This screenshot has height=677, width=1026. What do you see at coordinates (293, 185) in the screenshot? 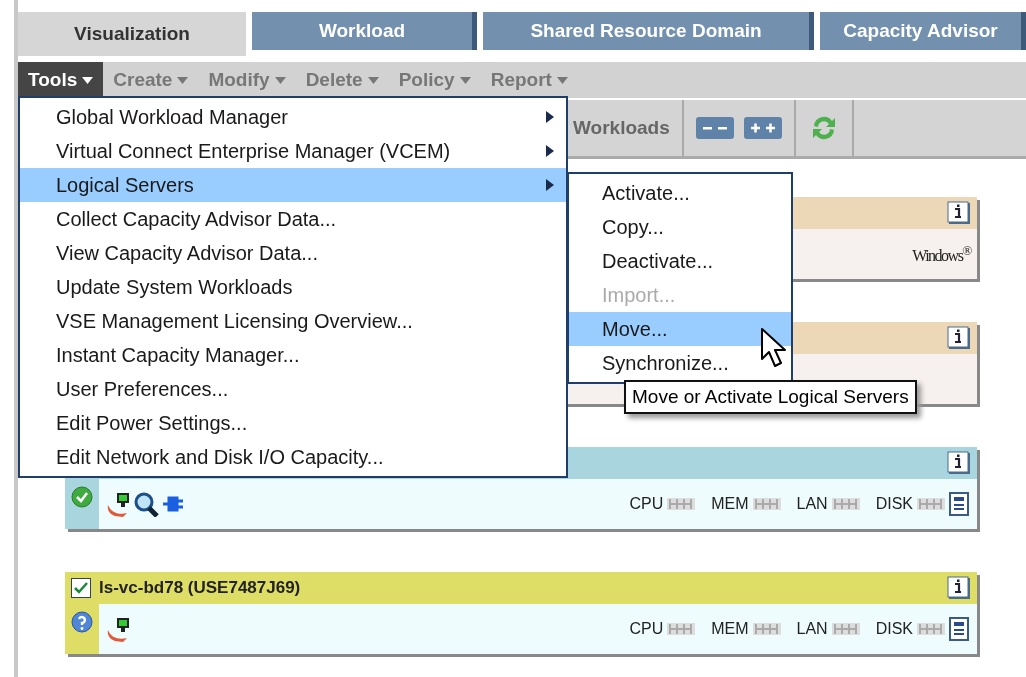
I see `menu-item: Logical Servers` at bounding box center [293, 185].